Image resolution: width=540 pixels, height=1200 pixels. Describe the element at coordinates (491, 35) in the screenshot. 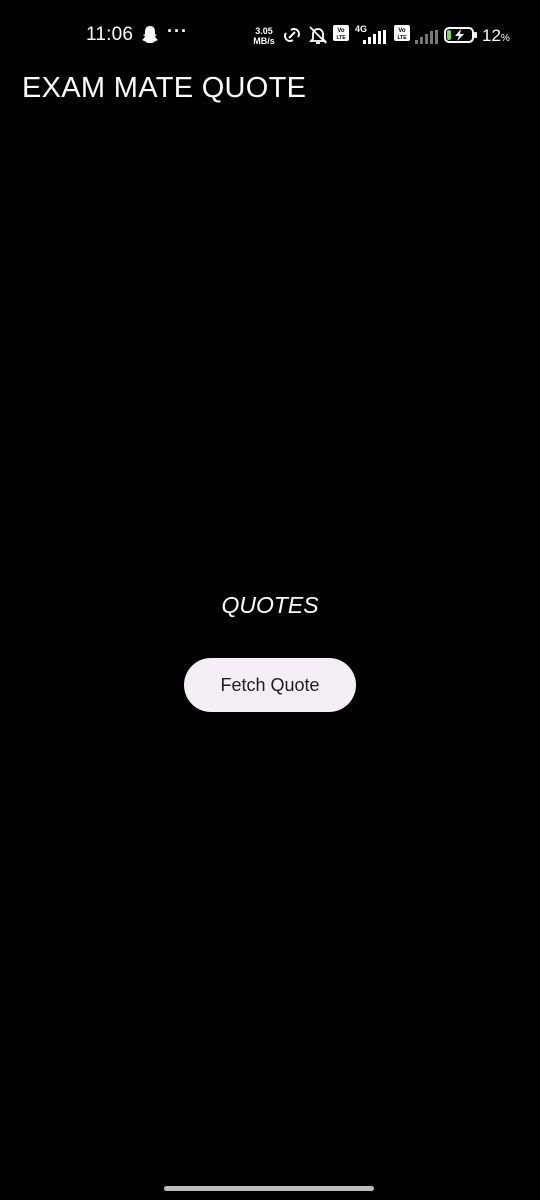

I see `battery-percent-value: 12` at that location.